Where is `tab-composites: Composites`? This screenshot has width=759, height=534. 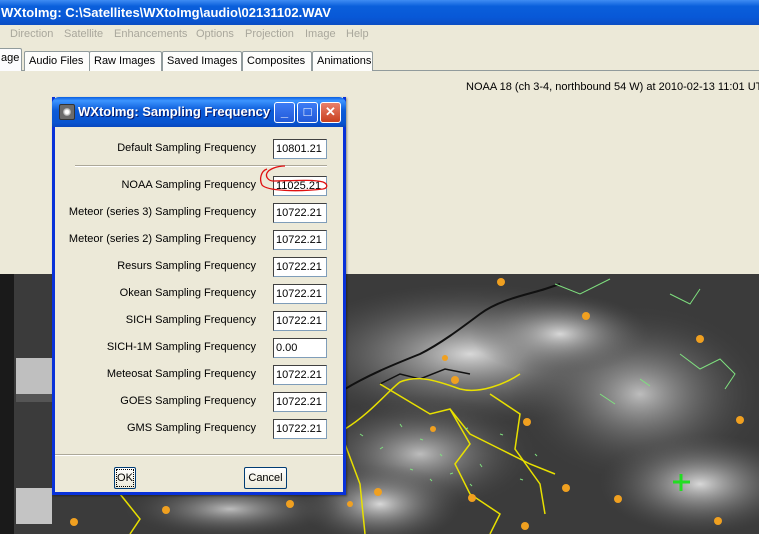 tab-composites: Composites is located at coordinates (277, 61).